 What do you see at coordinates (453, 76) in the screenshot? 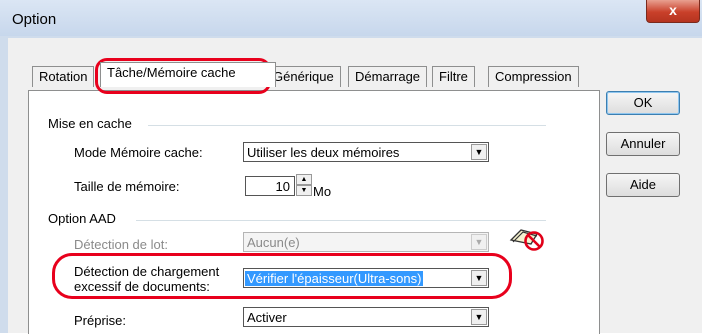
I see `tab-filtre: Filtre` at bounding box center [453, 76].